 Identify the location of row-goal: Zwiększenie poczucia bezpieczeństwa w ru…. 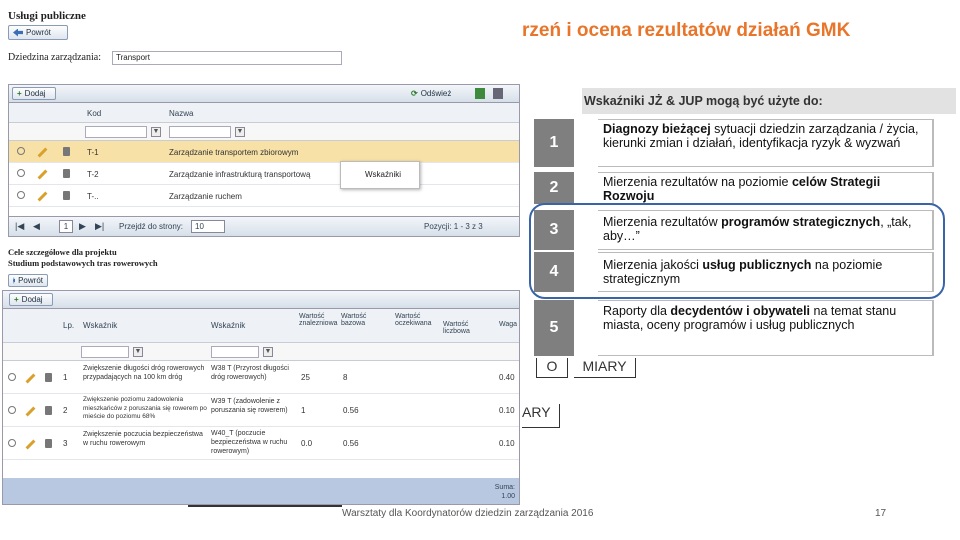
(143, 439).